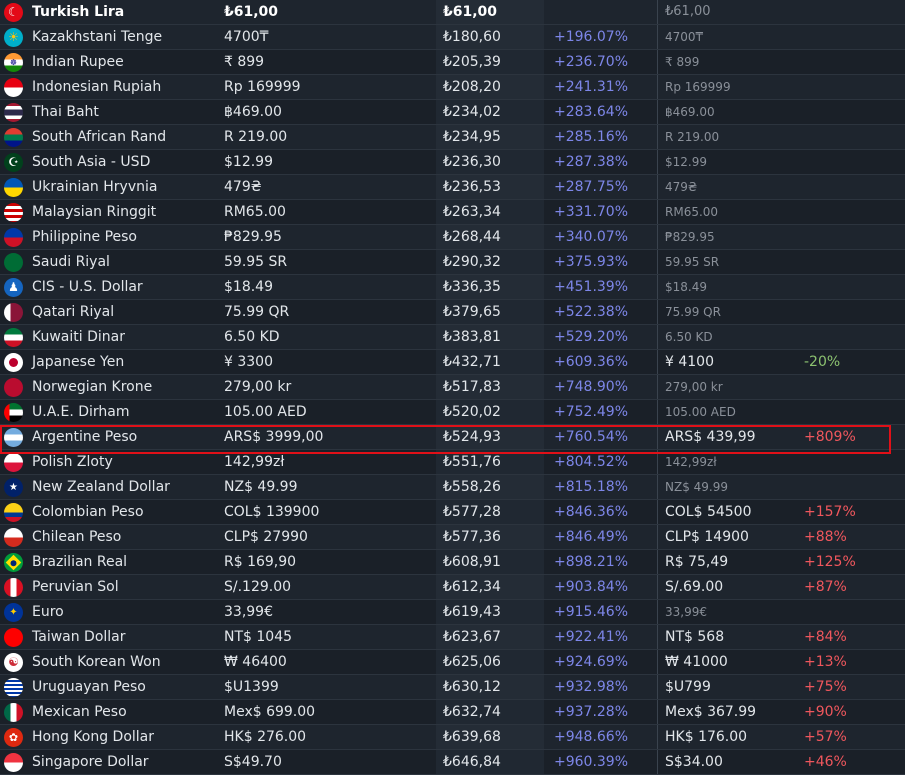  What do you see at coordinates (258, 637) in the screenshot?
I see `local-price: NT$ 1045` at bounding box center [258, 637].